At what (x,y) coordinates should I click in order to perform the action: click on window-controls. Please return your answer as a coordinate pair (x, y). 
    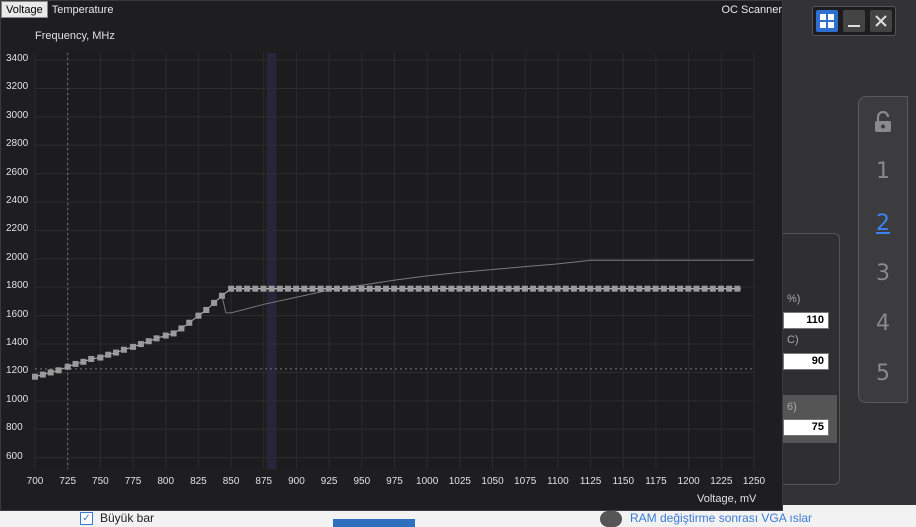
    Looking at the image, I should click on (854, 21).